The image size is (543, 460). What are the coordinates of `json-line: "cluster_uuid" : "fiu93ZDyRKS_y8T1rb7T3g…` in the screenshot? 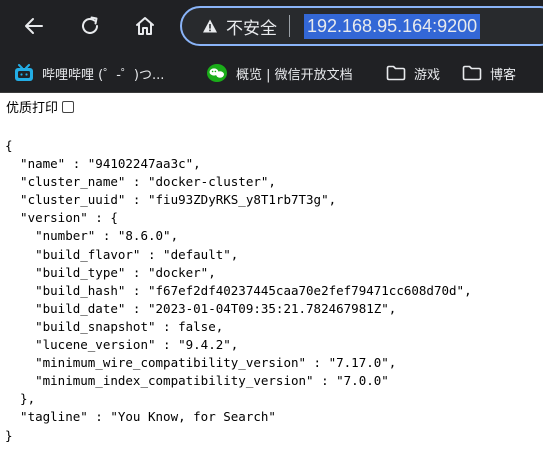 It's located at (171, 200).